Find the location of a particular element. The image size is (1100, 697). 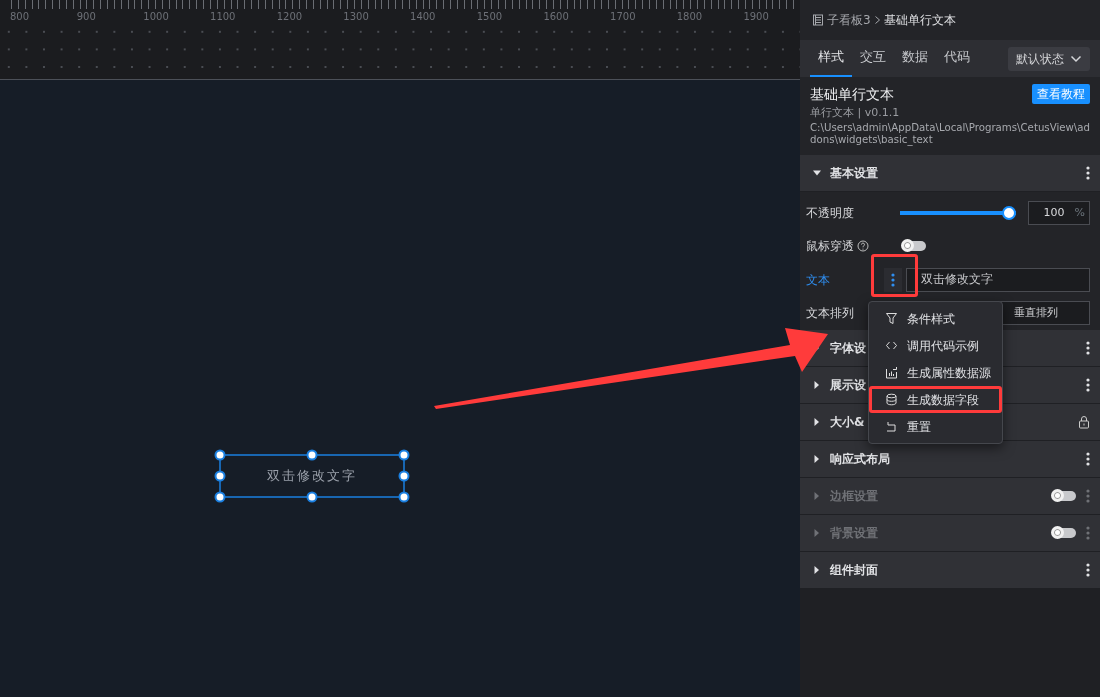

panel-tab: 代码 is located at coordinates (957, 58).